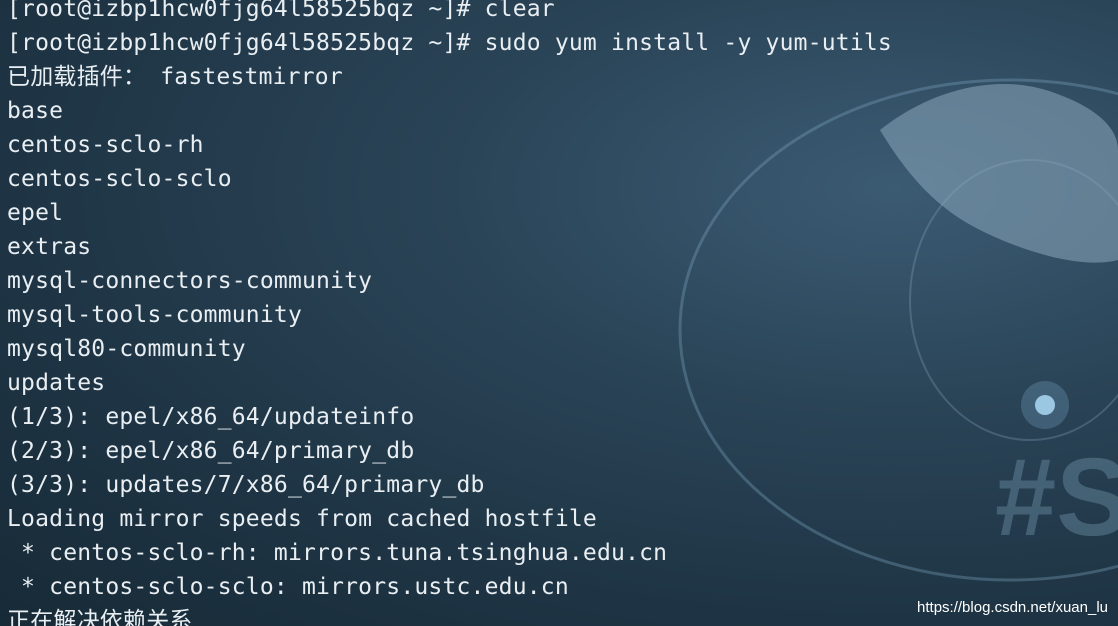 This screenshot has width=1118, height=626. What do you see at coordinates (35, 213) in the screenshot?
I see `terminal-line: epel` at bounding box center [35, 213].